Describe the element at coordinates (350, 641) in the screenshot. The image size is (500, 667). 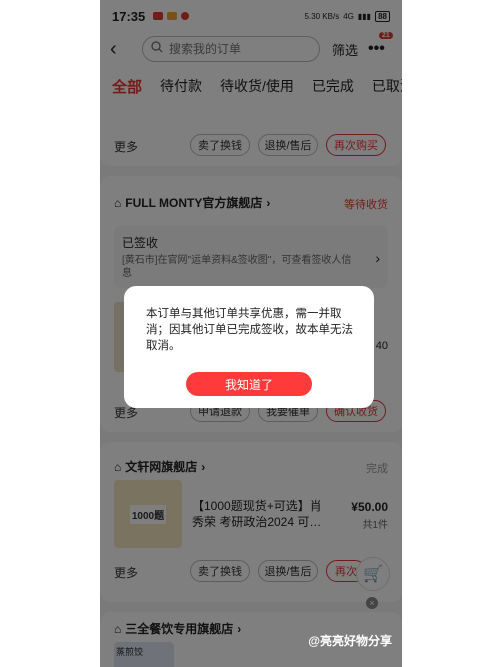
I see `watermark: @亮亮好物分享` at that location.